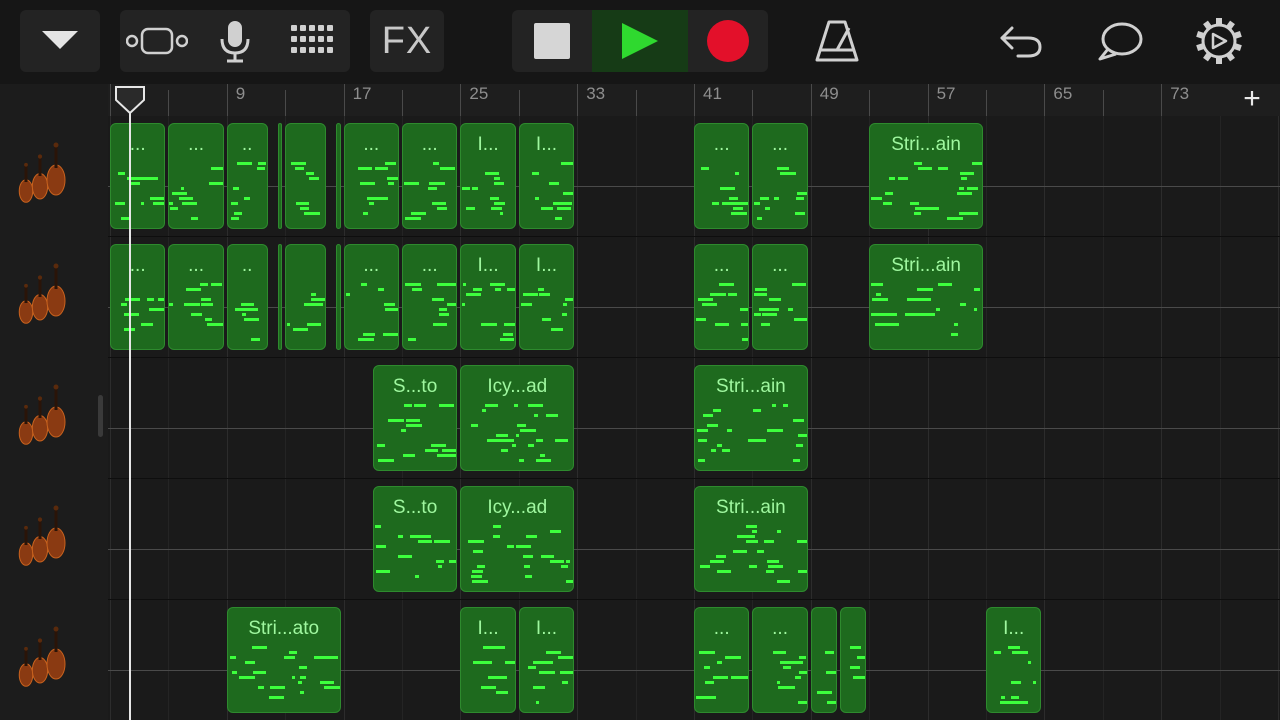 Image resolution: width=1280 pixels, height=720 pixels. Describe the element at coordinates (1219, 41) in the screenshot. I see `settings-button` at that location.